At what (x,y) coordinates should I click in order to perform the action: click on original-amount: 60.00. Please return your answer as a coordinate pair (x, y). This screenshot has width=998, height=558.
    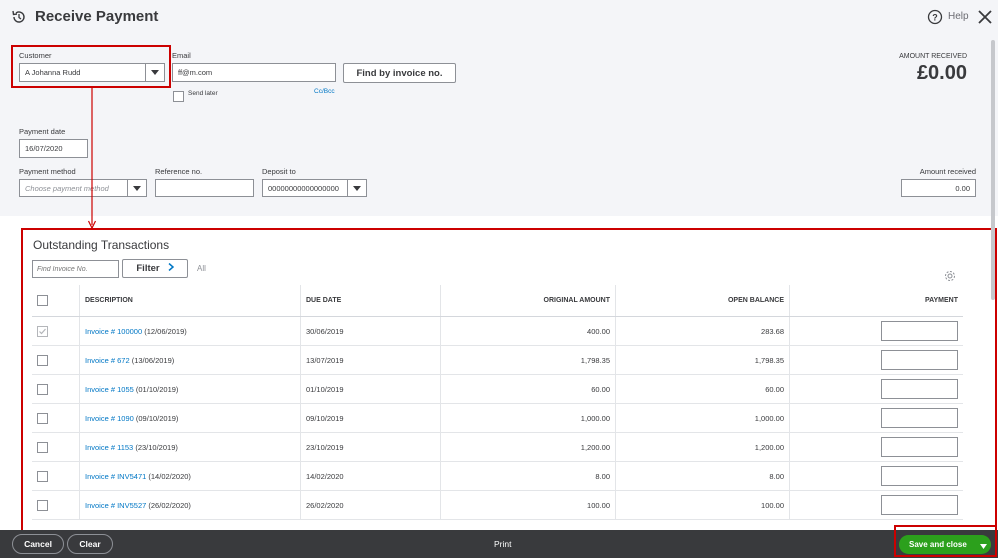
    Looking at the image, I should click on (528, 389).